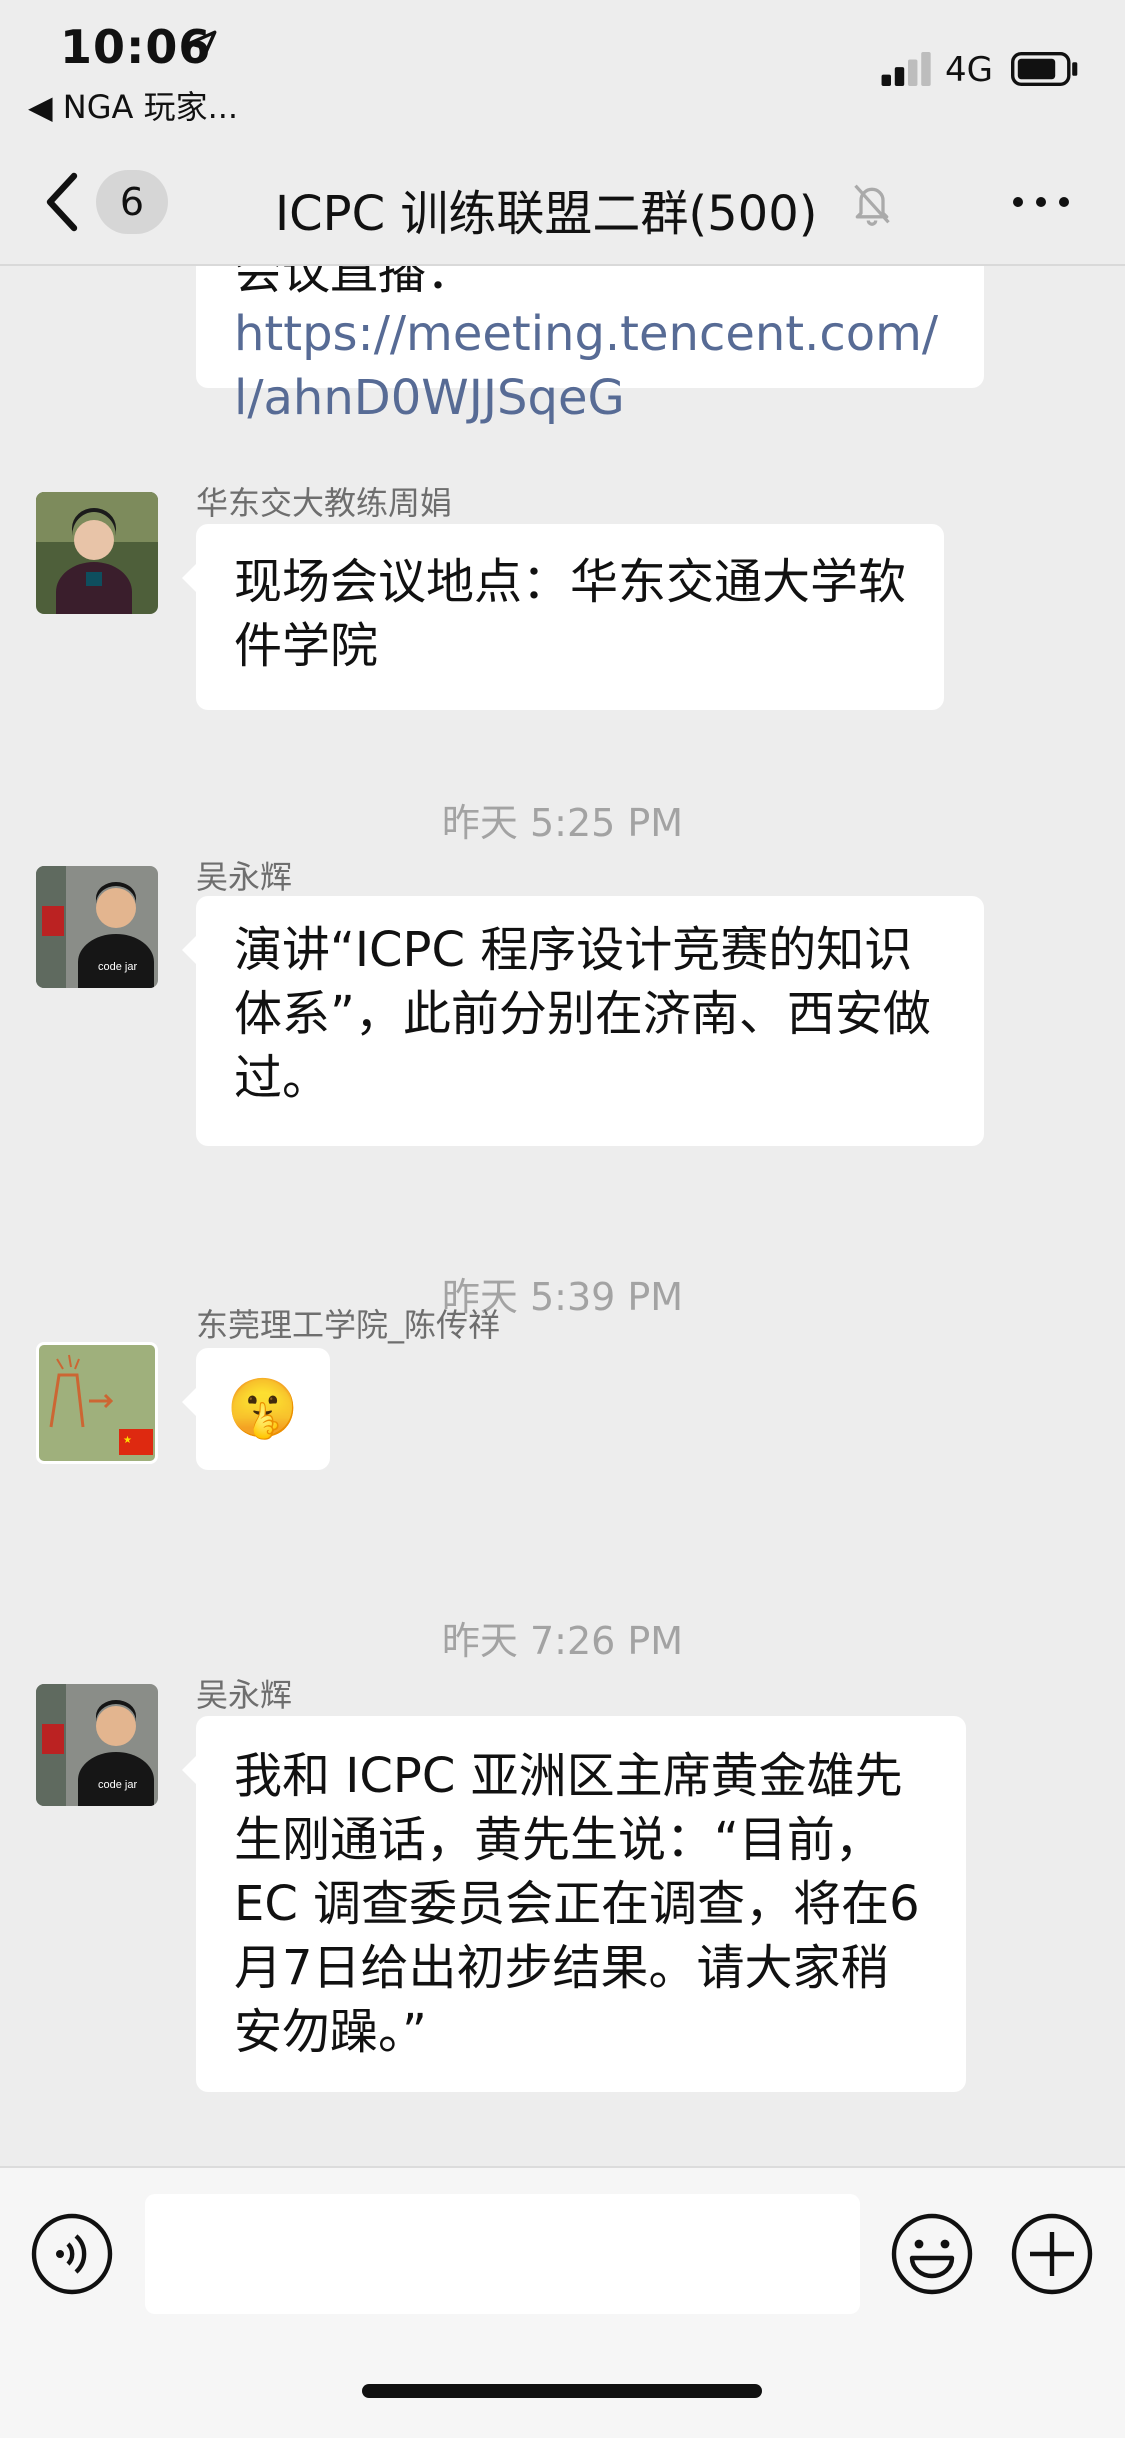 The image size is (1125, 2438). I want to click on avatar, so click(97, 553).